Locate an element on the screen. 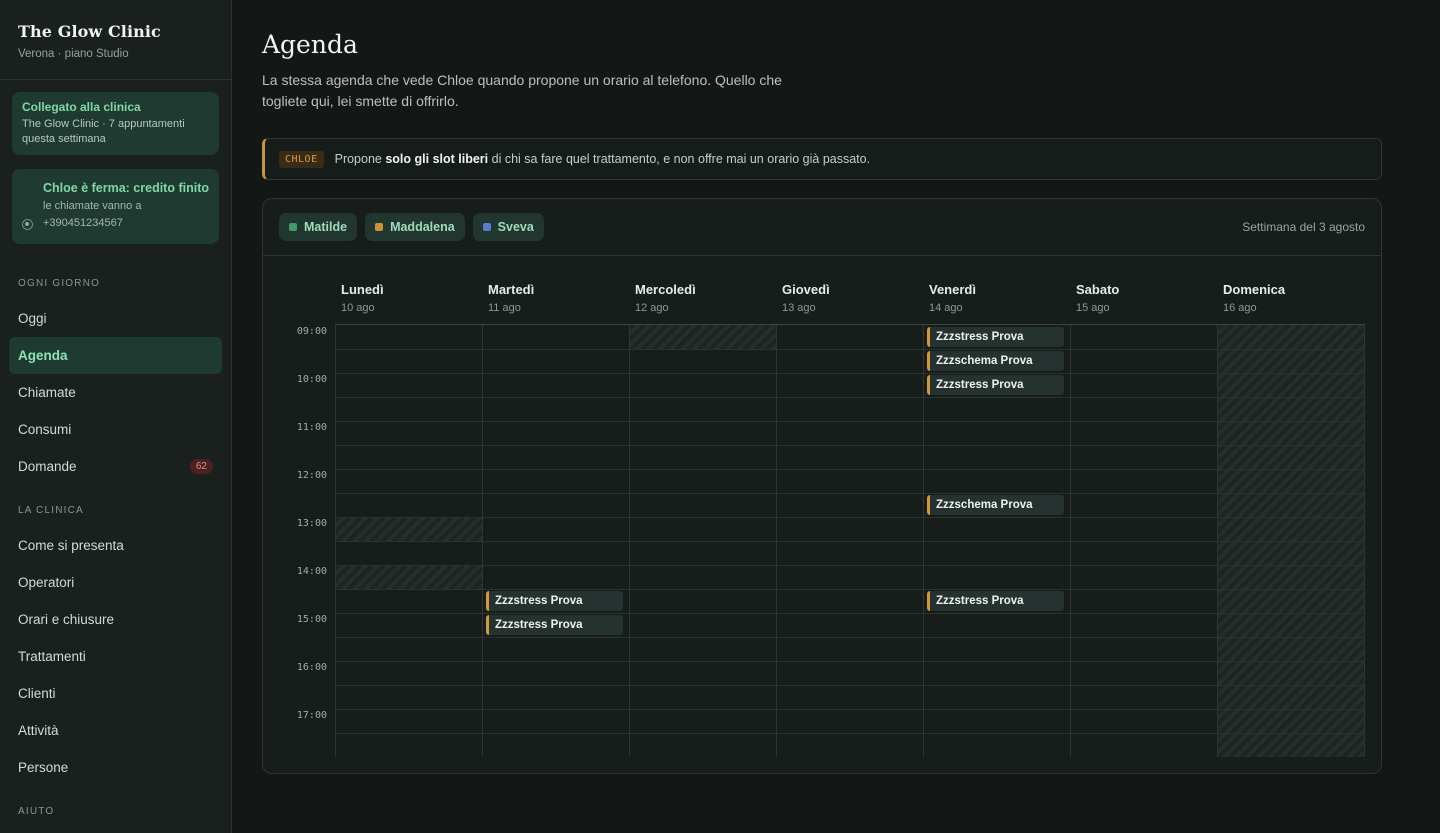 The image size is (1440, 833). day-date: 15 ago is located at coordinates (1093, 308).